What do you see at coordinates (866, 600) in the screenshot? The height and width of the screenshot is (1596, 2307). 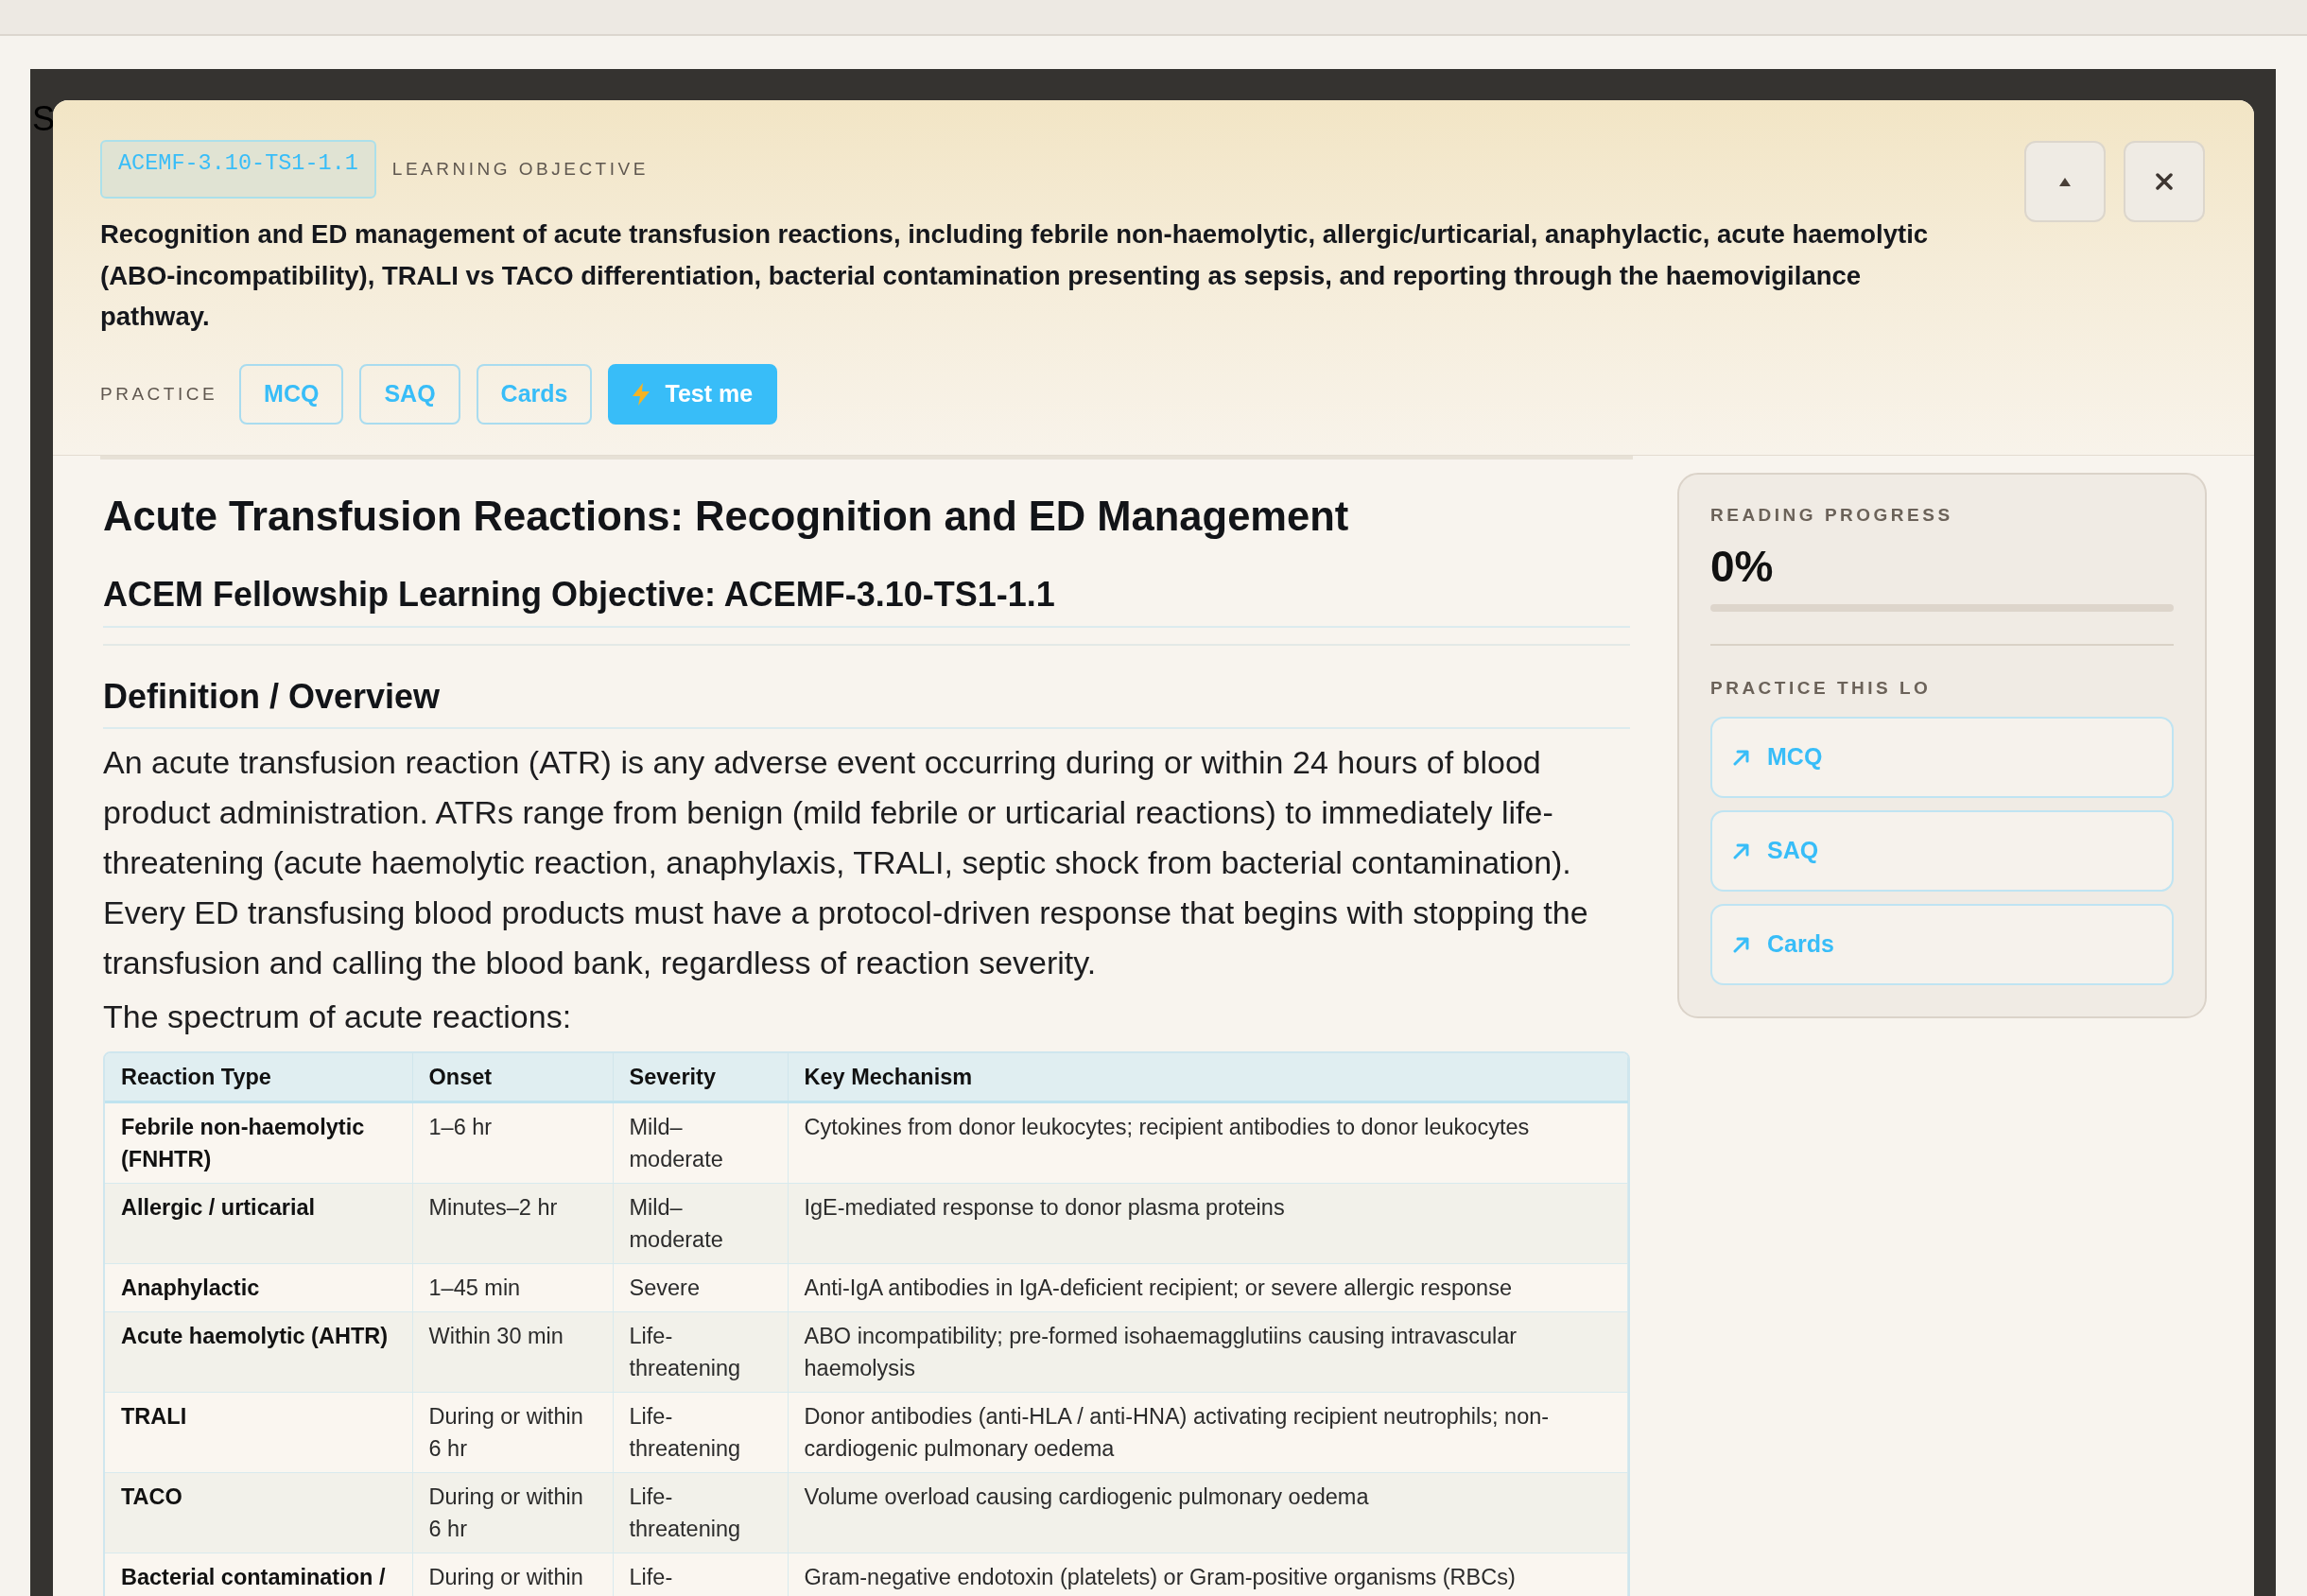 I see `article-subtitle: ACEM Fellowship Learning Objective: ACEMF-3.10-TS1-1.1` at bounding box center [866, 600].